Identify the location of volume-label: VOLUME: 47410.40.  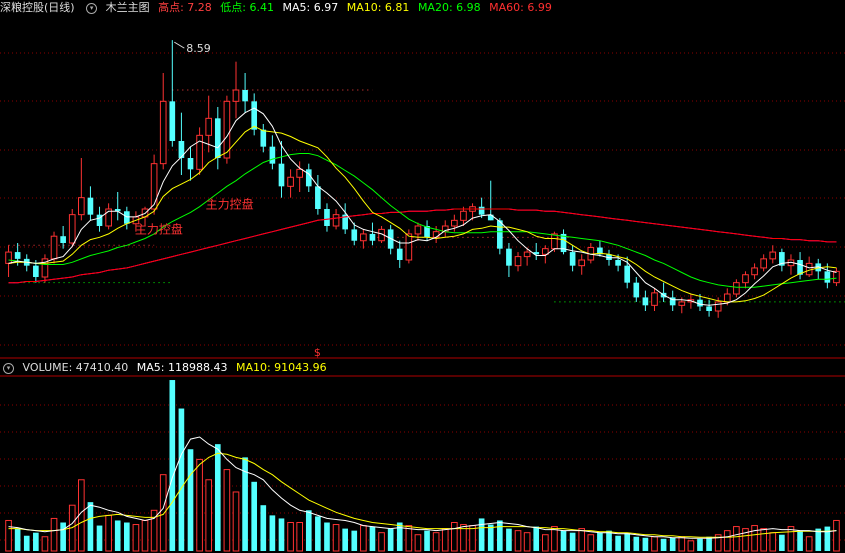
(75, 367).